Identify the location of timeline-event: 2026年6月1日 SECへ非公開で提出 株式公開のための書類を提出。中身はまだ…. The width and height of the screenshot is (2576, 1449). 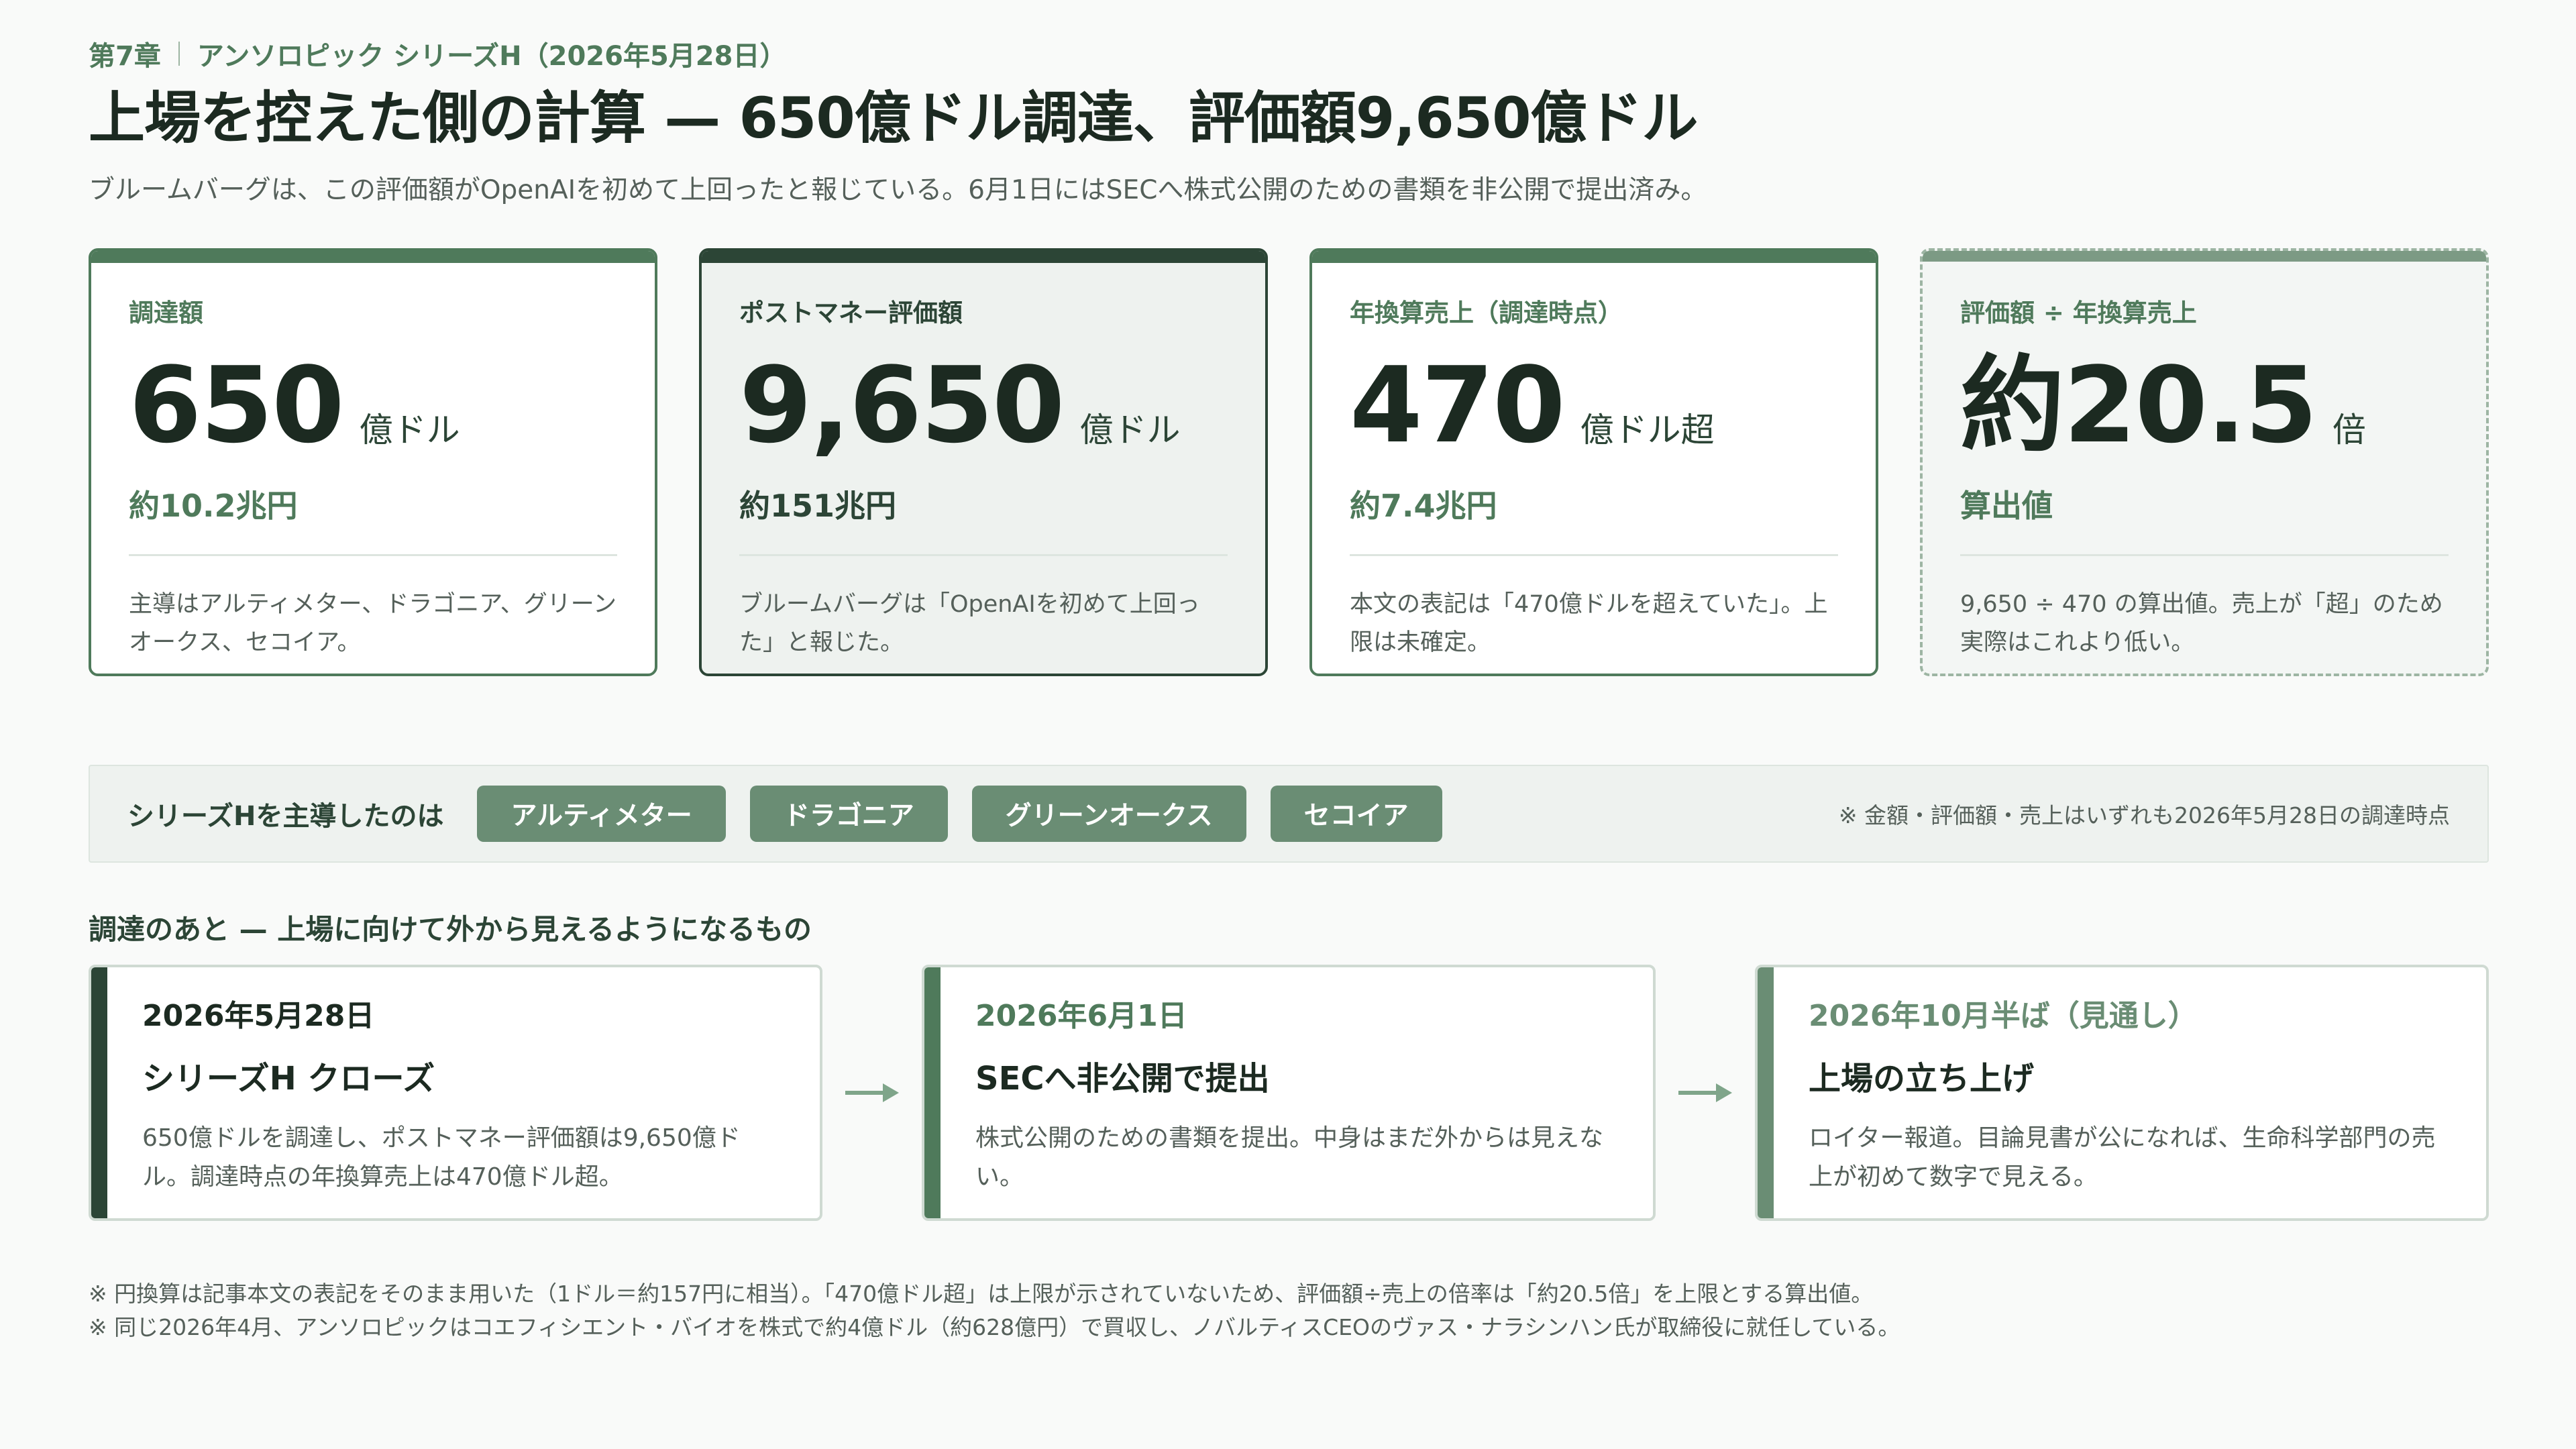
(1289, 1093).